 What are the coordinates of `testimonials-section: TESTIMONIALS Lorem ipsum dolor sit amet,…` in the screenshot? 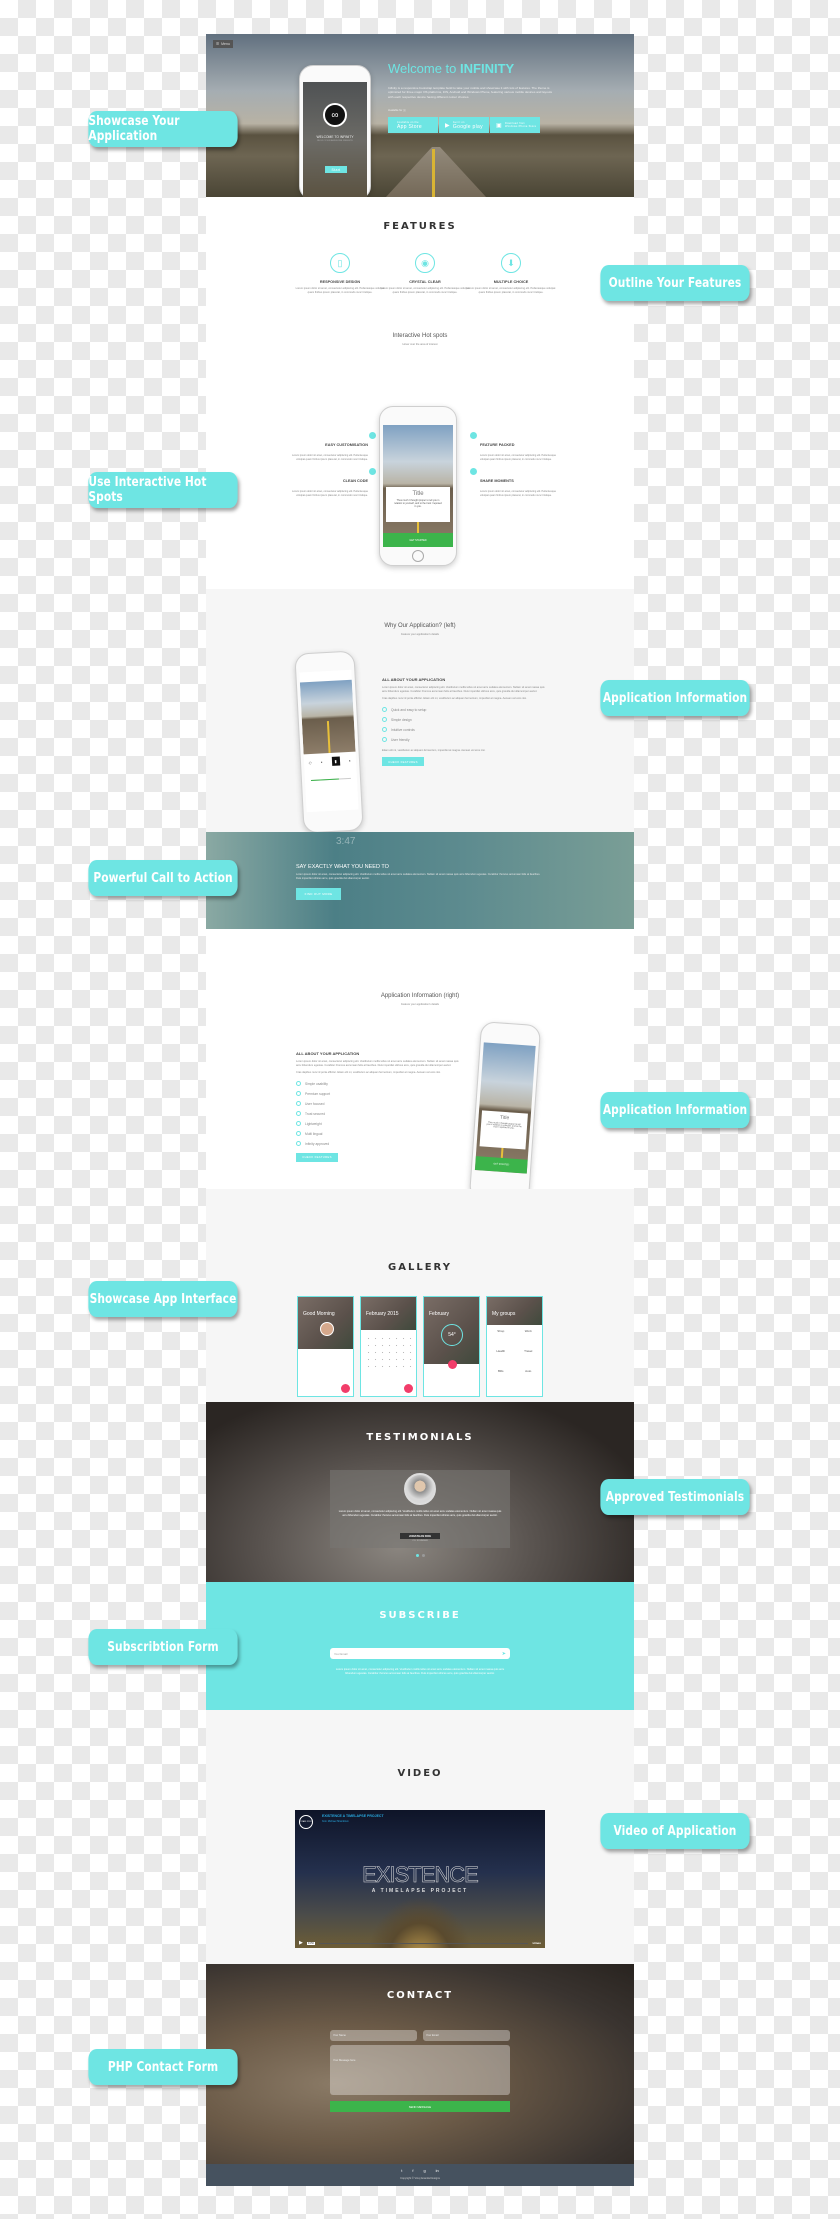 It's located at (420, 1492).